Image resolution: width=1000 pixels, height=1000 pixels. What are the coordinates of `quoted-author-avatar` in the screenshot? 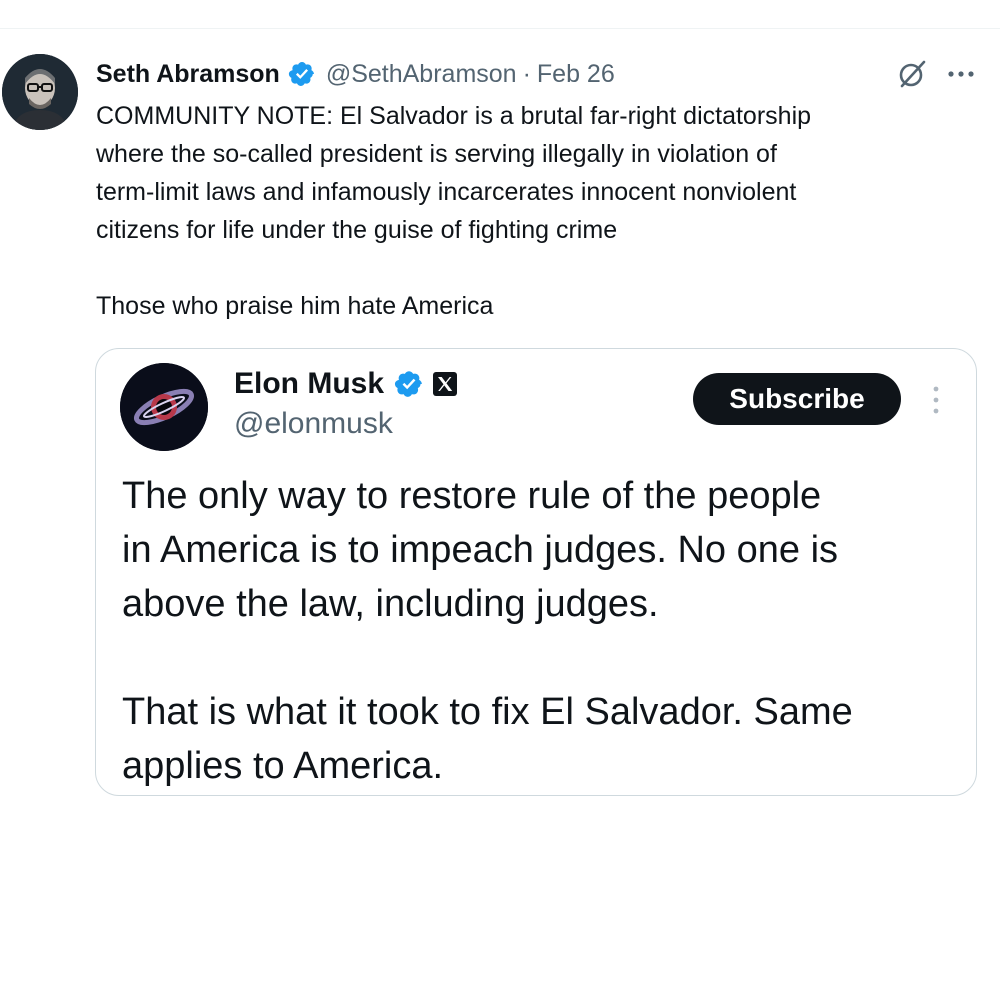 It's located at (164, 407).